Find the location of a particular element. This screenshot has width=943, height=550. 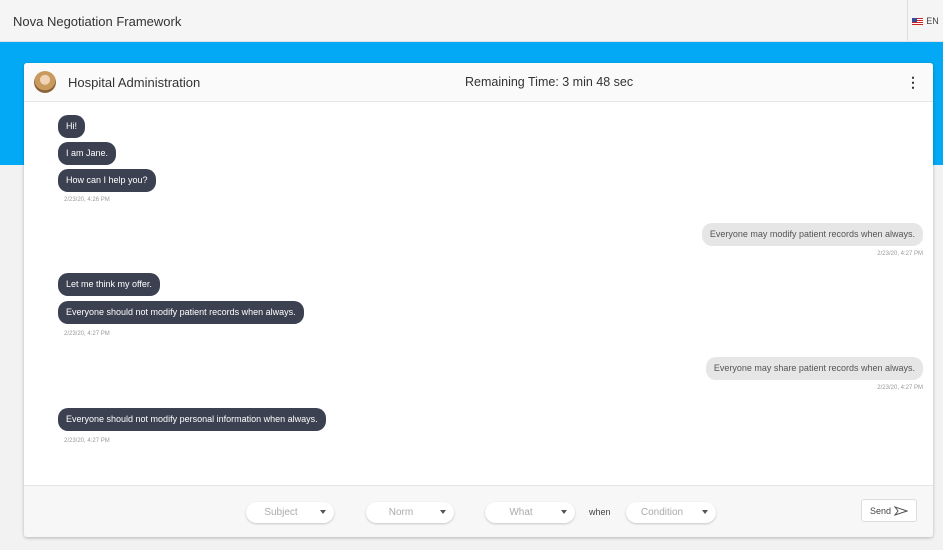

send-icon is located at coordinates (901, 510).